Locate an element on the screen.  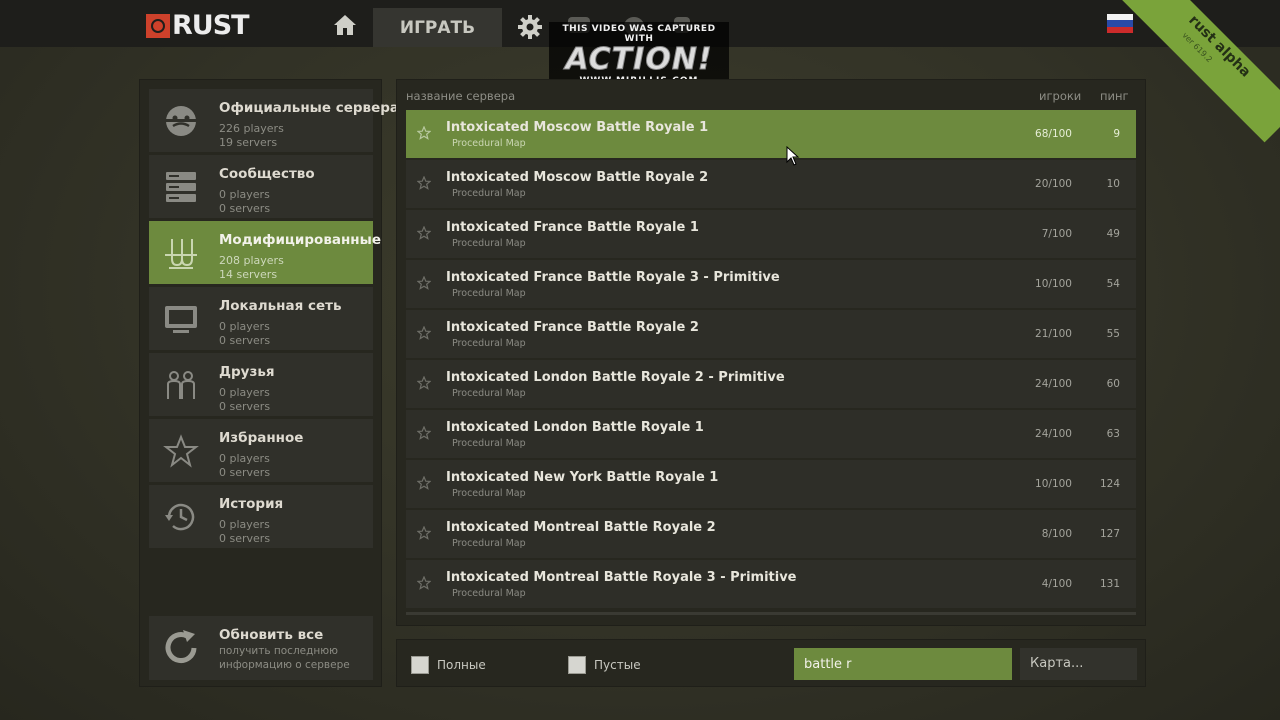
category-servers: 14 servers is located at coordinates (248, 274).